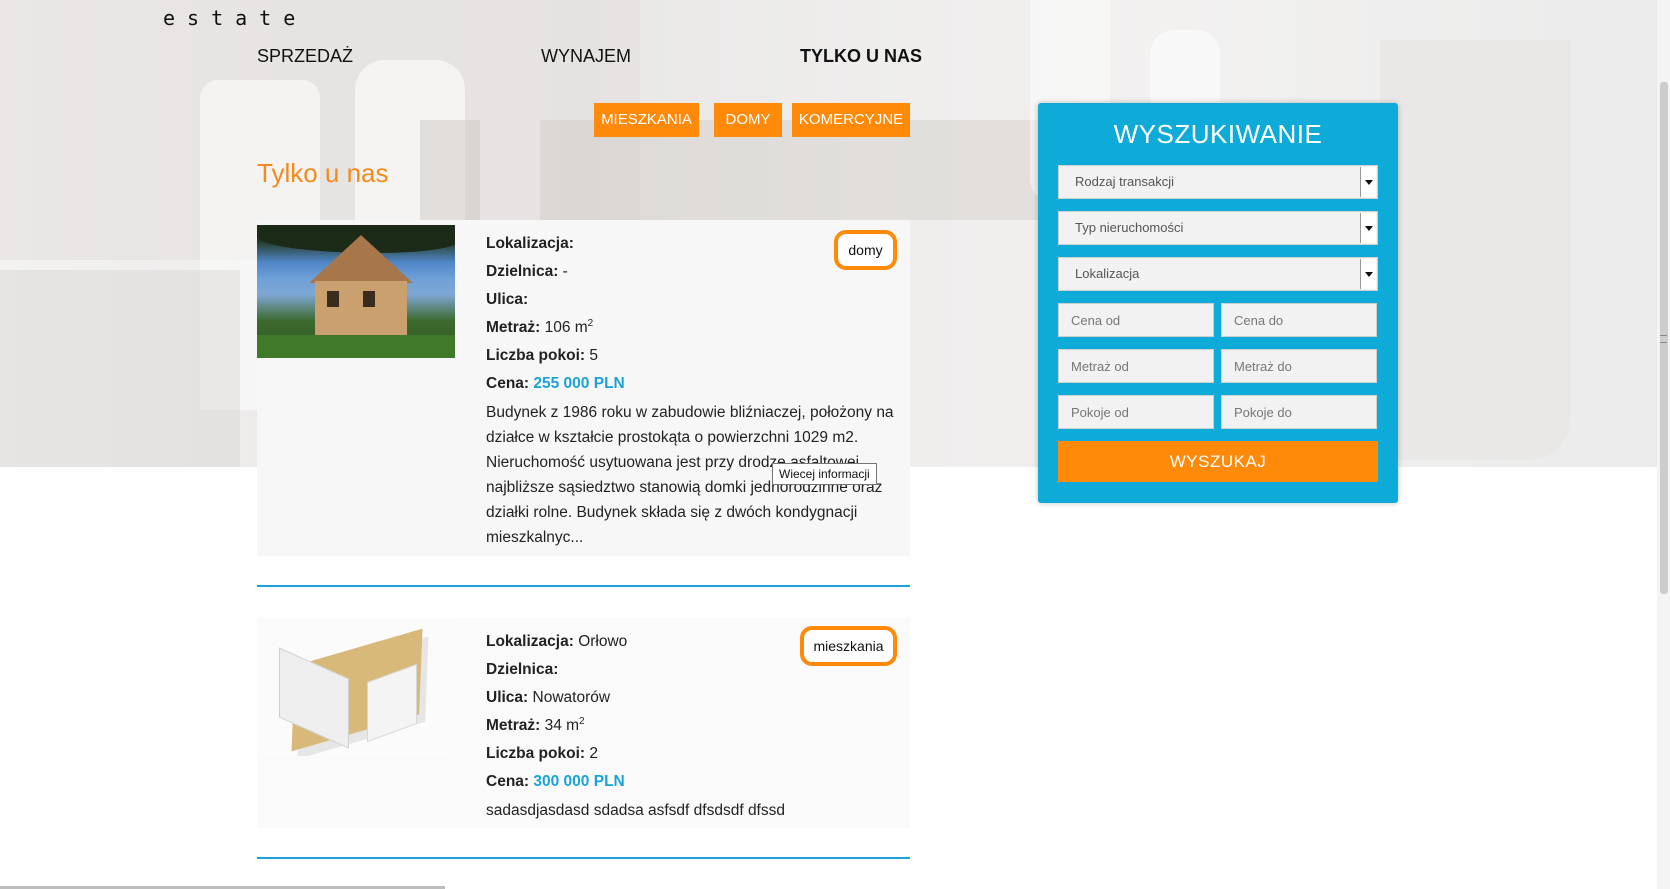 Image resolution: width=1670 pixels, height=889 pixels. I want to click on property-type-select: Typ nieruchomości, so click(1218, 228).